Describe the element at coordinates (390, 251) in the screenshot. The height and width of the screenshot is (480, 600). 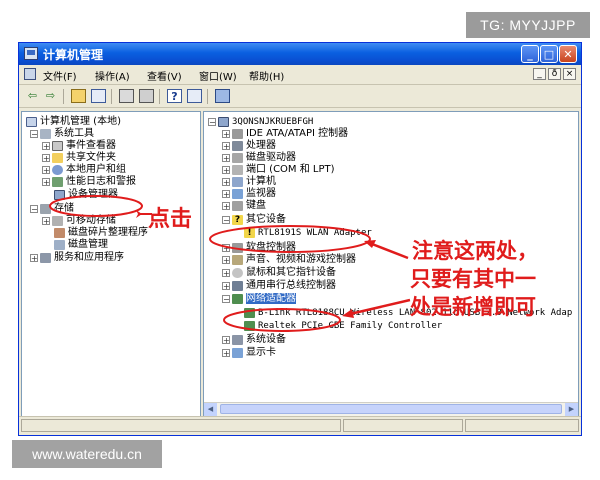
I see `arrow-to-other-devices-line` at that location.